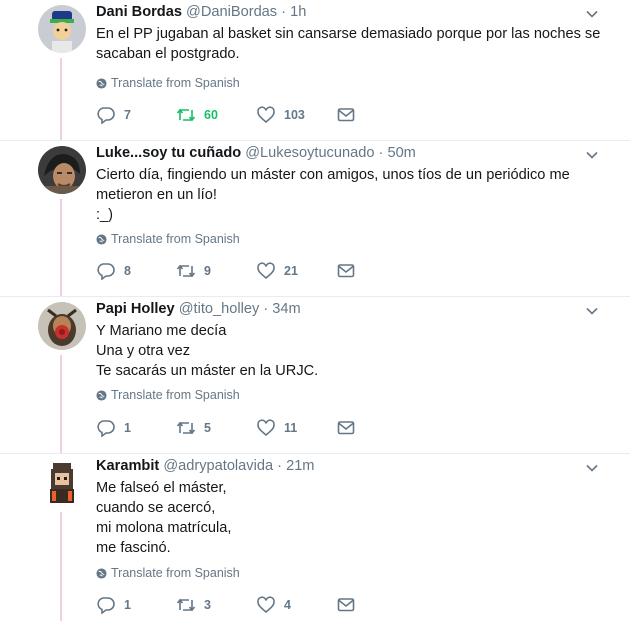 This screenshot has height=621, width=630. I want to click on display-name: Karambit, so click(127, 466).